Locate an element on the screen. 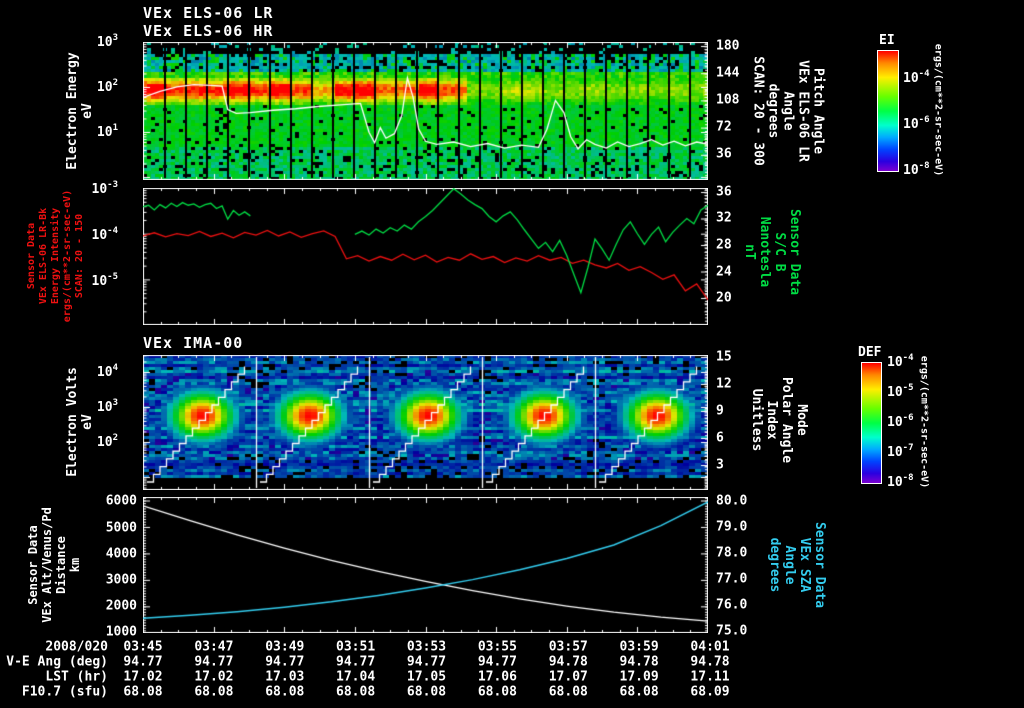 This screenshot has width=1024, height=708. axis-tick-label: 10-7 is located at coordinates (900, 451).